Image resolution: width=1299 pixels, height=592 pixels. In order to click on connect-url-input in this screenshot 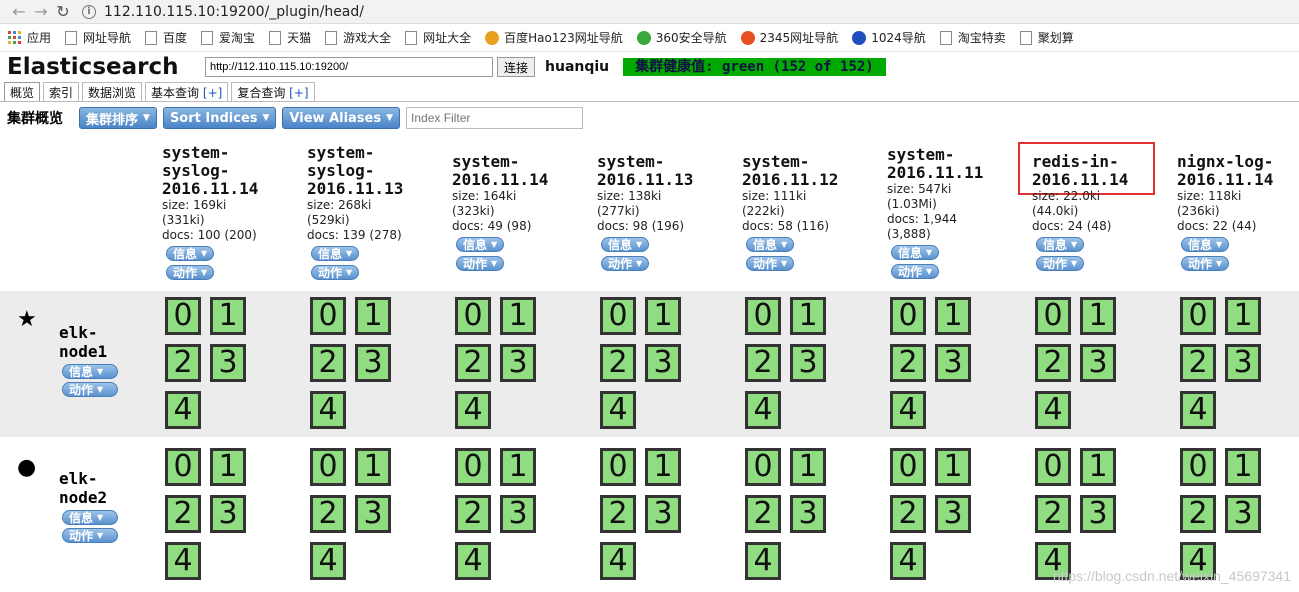, I will do `click(349, 67)`.